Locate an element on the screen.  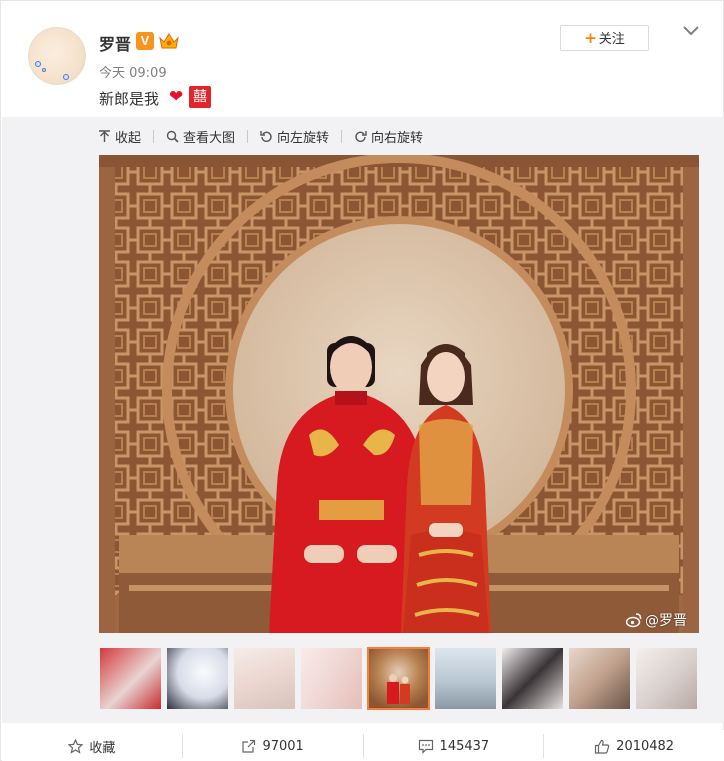
like-count: 2010482 is located at coordinates (645, 746).